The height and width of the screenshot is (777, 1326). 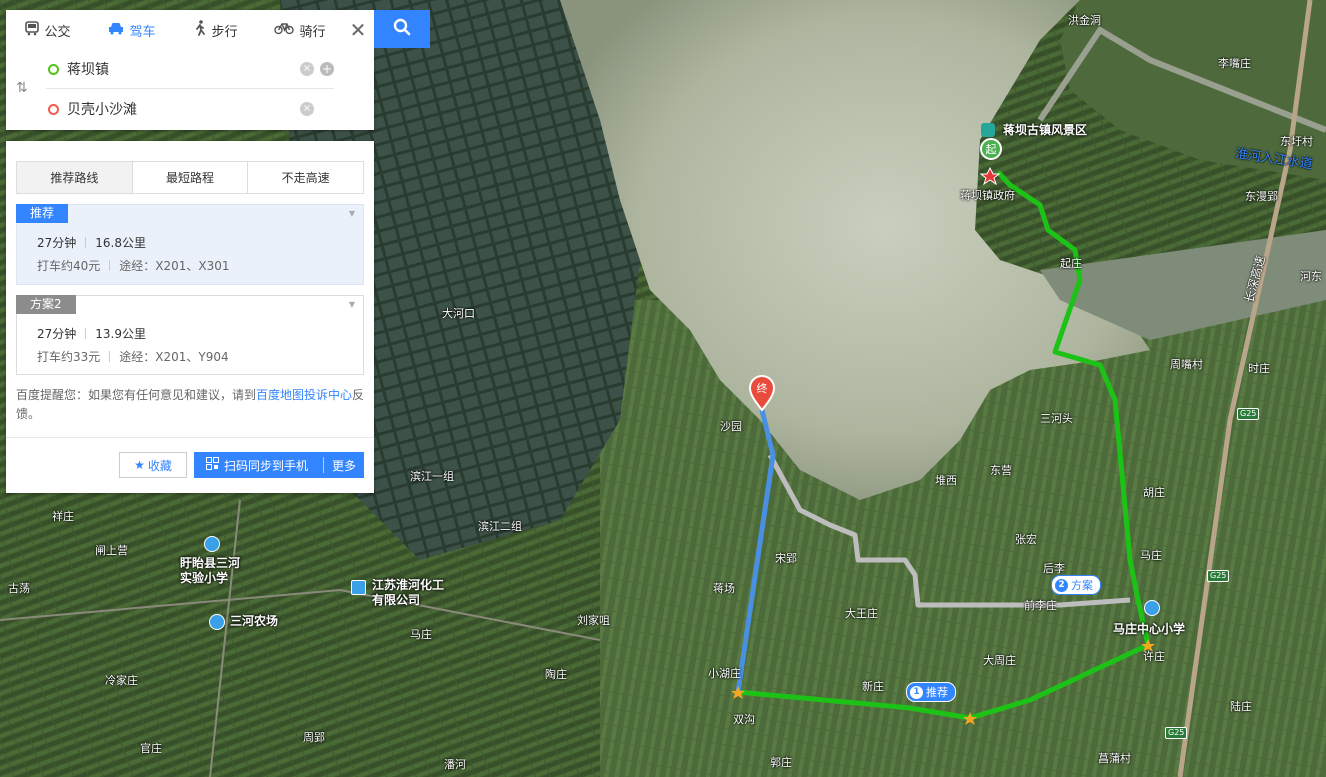 What do you see at coordinates (1084, 20) in the screenshot?
I see `place-label: 洪金洞` at bounding box center [1084, 20].